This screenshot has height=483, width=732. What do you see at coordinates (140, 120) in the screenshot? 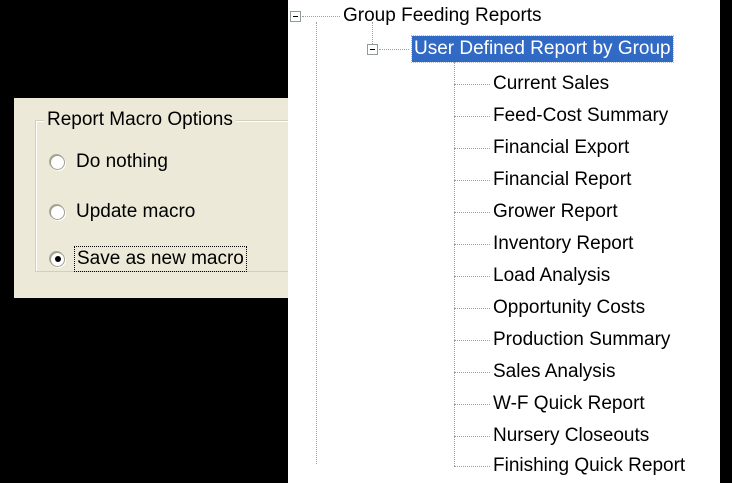
I see `report-macro-options-title: Report Macro Options` at bounding box center [140, 120].